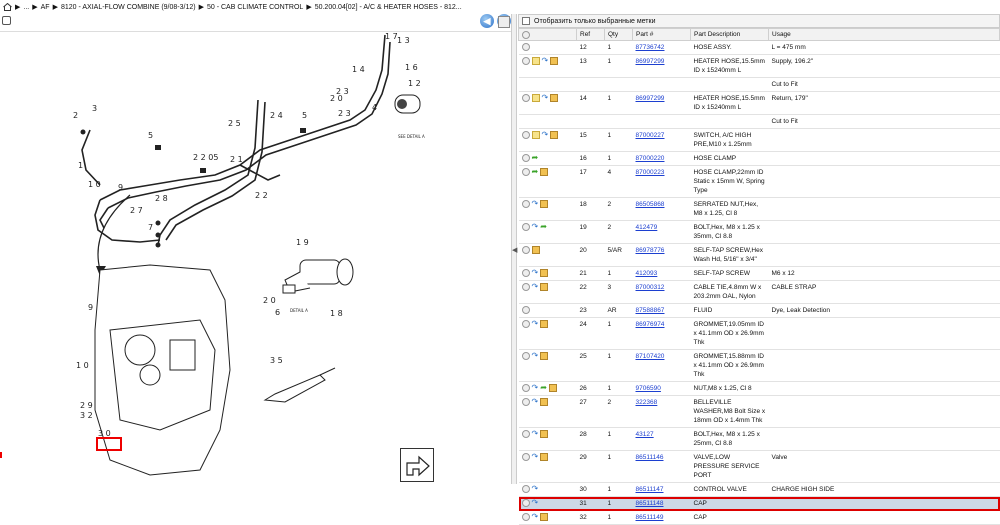  Describe the element at coordinates (661, 140) in the screenshot. I see `row-part-number: 87000227` at that location.